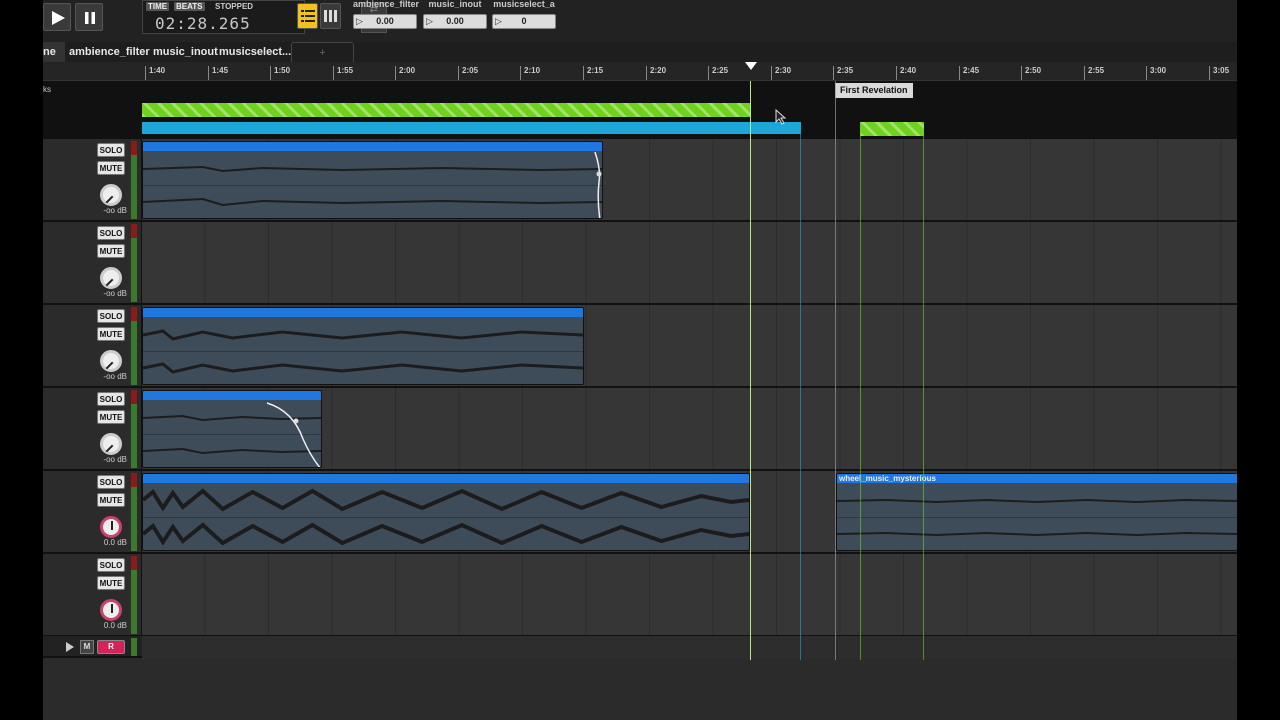 The height and width of the screenshot is (720, 1280). I want to click on beats-mode-label: BEATS, so click(189, 6).